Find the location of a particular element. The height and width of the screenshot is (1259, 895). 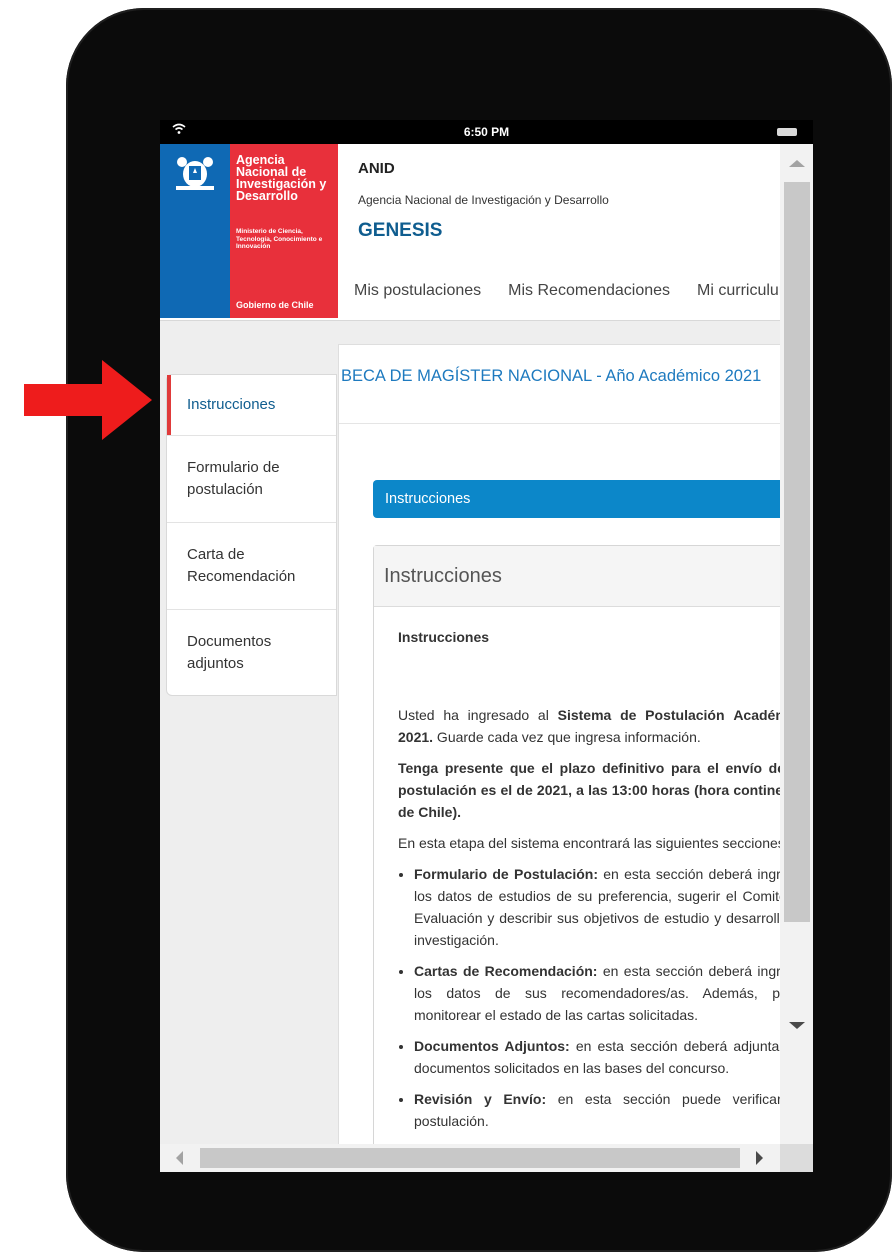

list-item-title: Cartas de Recomendación: is located at coordinates (506, 971).